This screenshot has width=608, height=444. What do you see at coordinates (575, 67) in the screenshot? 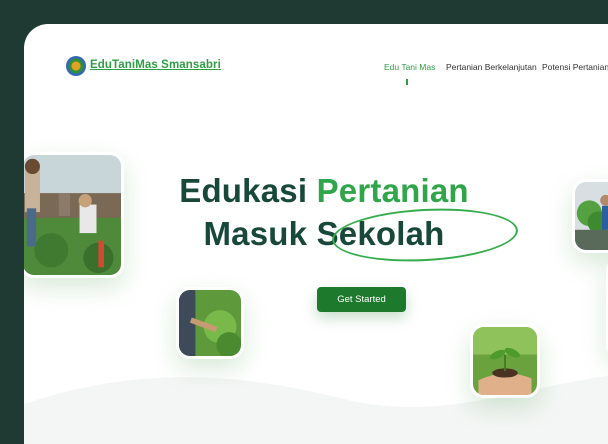
I see `nav-item-potensi-pertanian: Potensi Pertanian` at bounding box center [575, 67].